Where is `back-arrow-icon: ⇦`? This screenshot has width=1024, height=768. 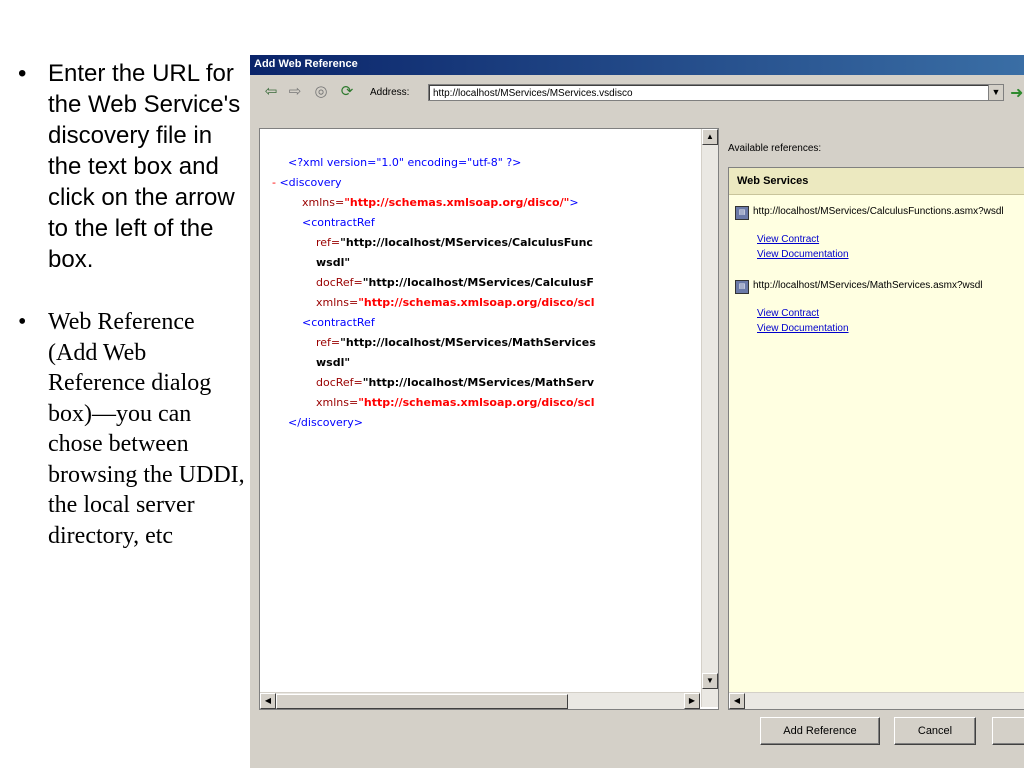
back-arrow-icon: ⇦ is located at coordinates (271, 92).